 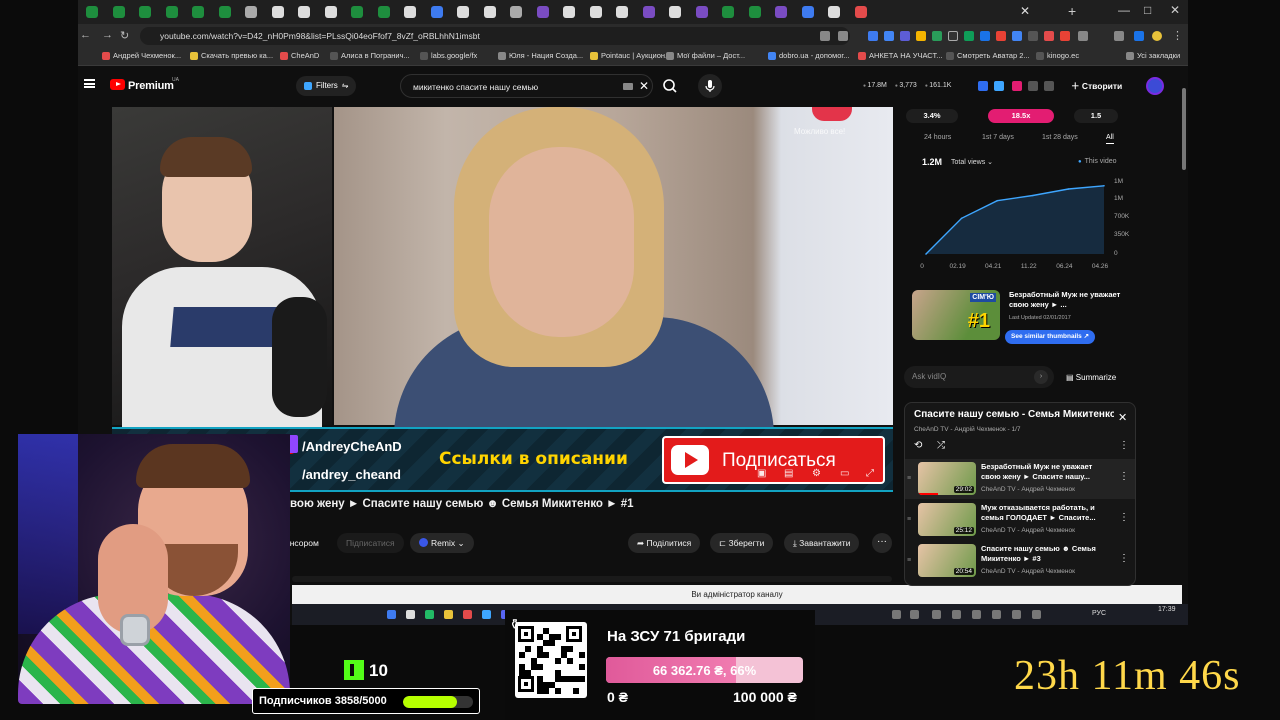 What do you see at coordinates (882, 543) in the screenshot?
I see `more-actions-button: ···` at bounding box center [882, 543].